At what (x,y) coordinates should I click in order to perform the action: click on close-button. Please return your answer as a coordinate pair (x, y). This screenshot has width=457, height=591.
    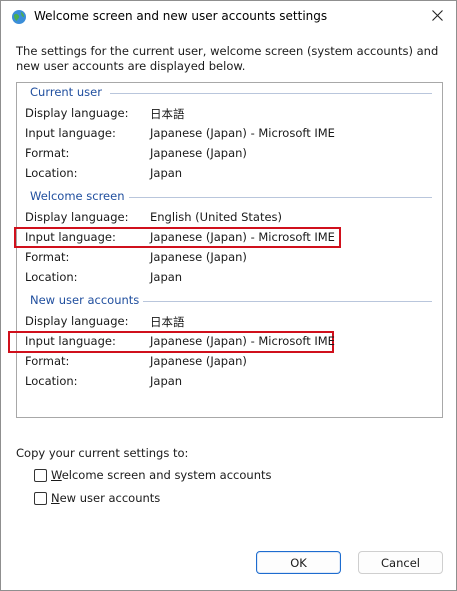
    Looking at the image, I should click on (437, 17).